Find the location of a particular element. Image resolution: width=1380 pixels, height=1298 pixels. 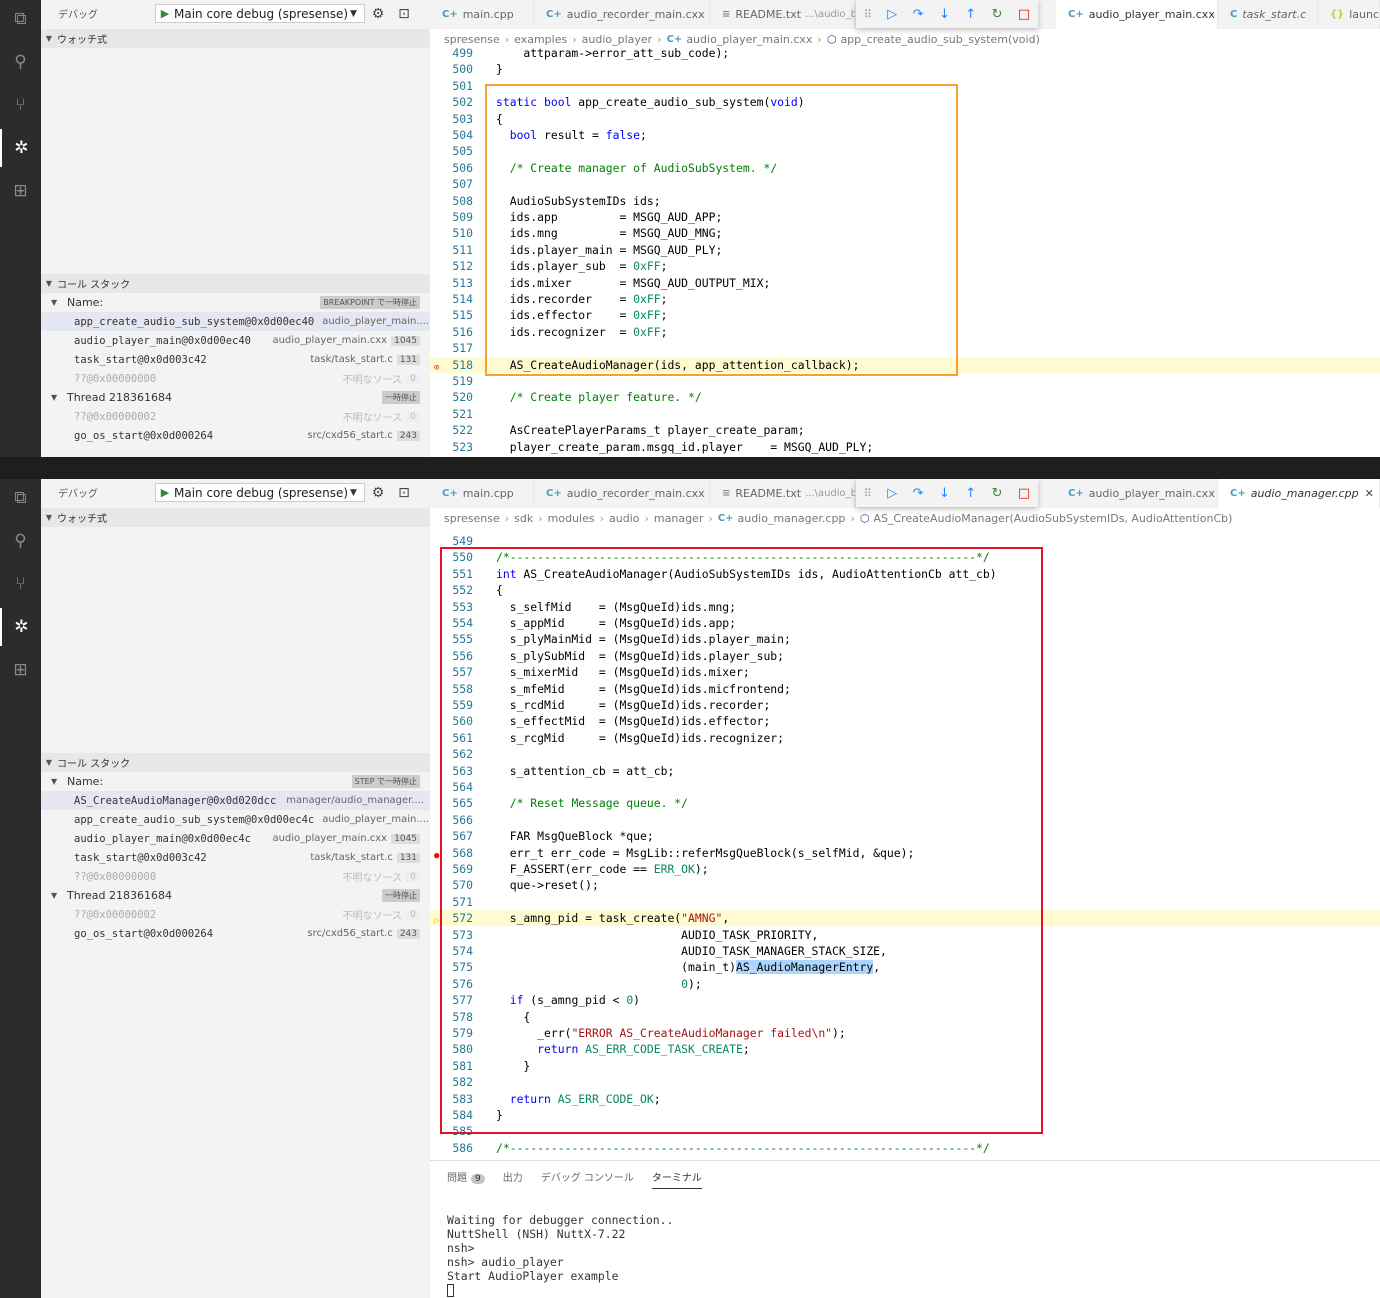

code-line: 507 is located at coordinates (905, 184).